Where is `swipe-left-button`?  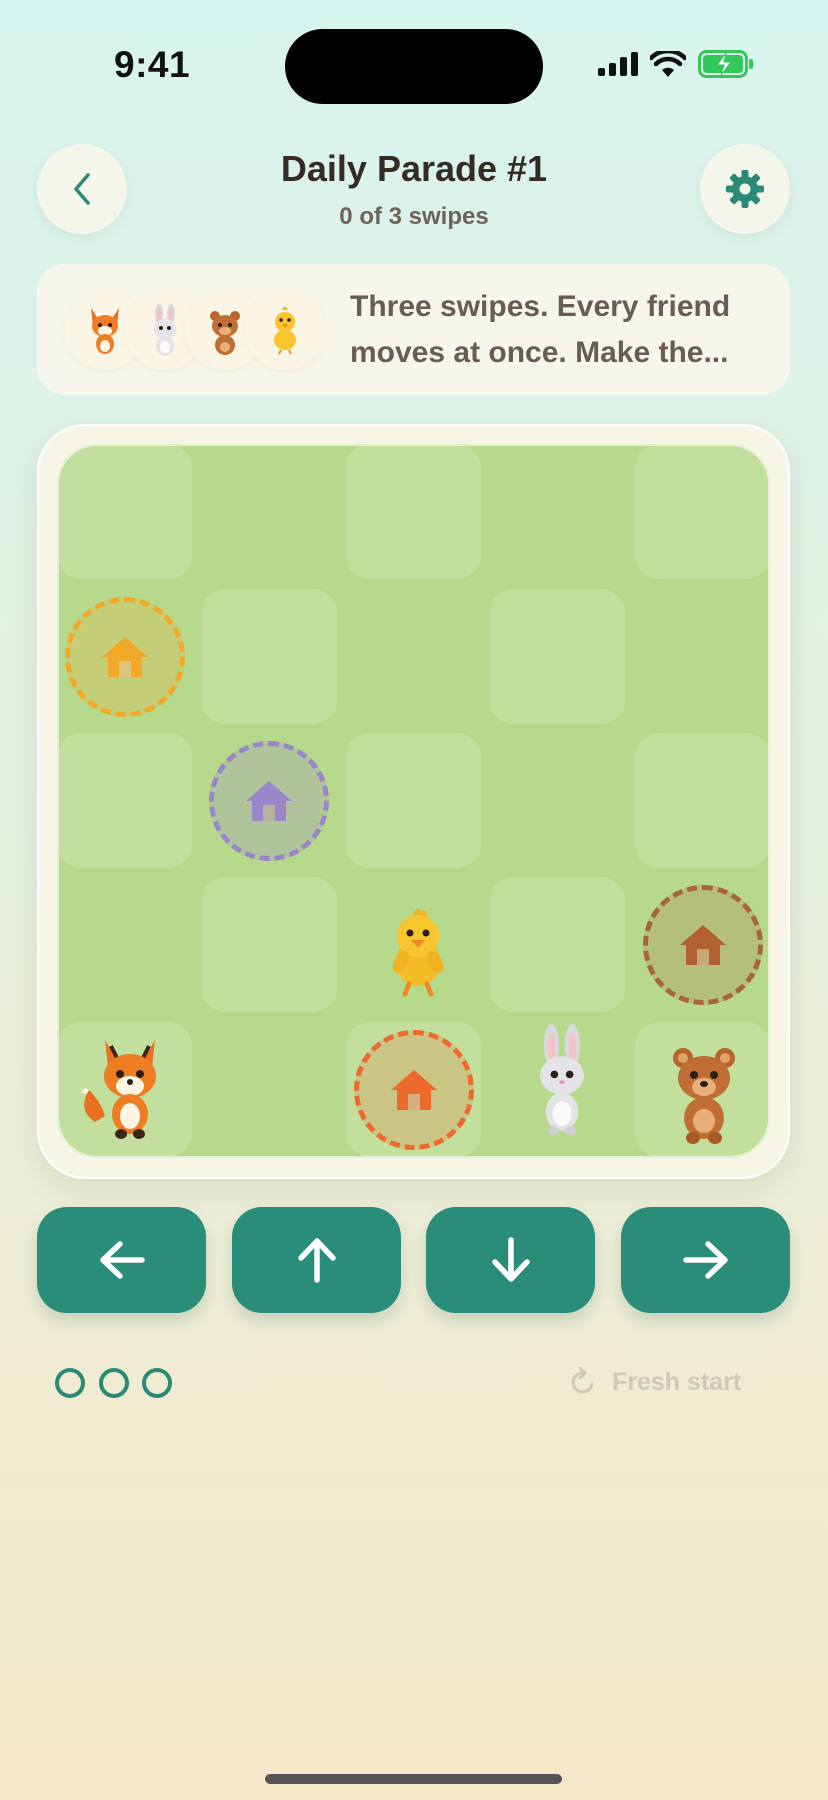
swipe-left-button is located at coordinates (121, 1260).